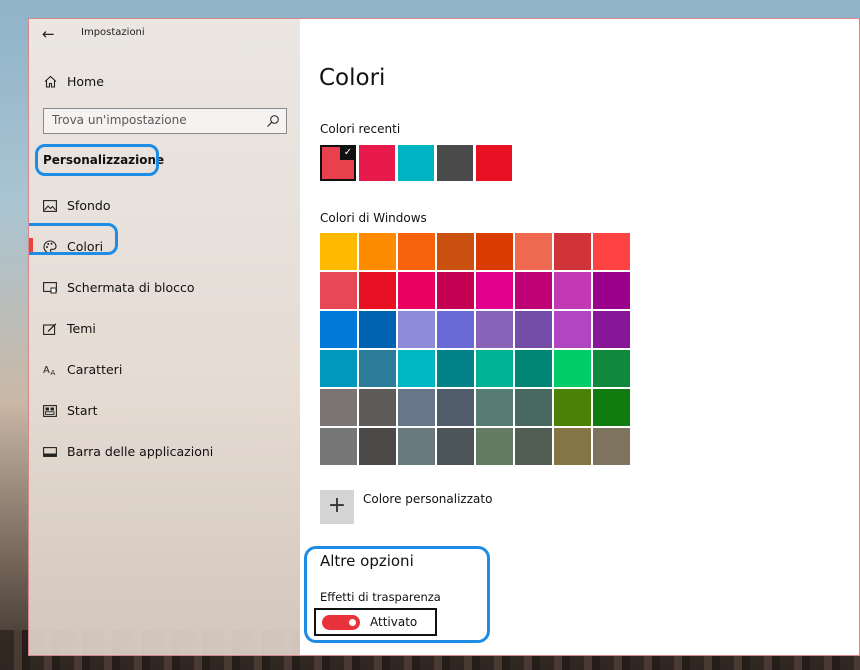 Image resolution: width=860 pixels, height=670 pixels. What do you see at coordinates (428, 499) in the screenshot?
I see `custom-color-label: Colore personalizzato` at bounding box center [428, 499].